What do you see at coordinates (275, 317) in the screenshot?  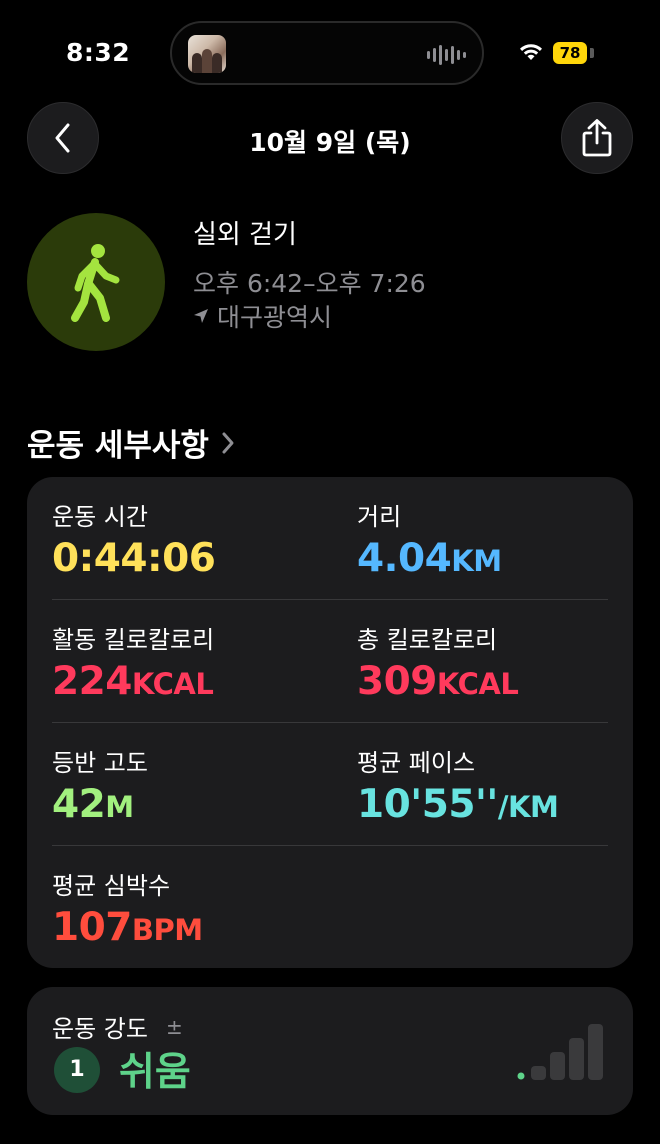 I see `location-text: 대구광역시` at bounding box center [275, 317].